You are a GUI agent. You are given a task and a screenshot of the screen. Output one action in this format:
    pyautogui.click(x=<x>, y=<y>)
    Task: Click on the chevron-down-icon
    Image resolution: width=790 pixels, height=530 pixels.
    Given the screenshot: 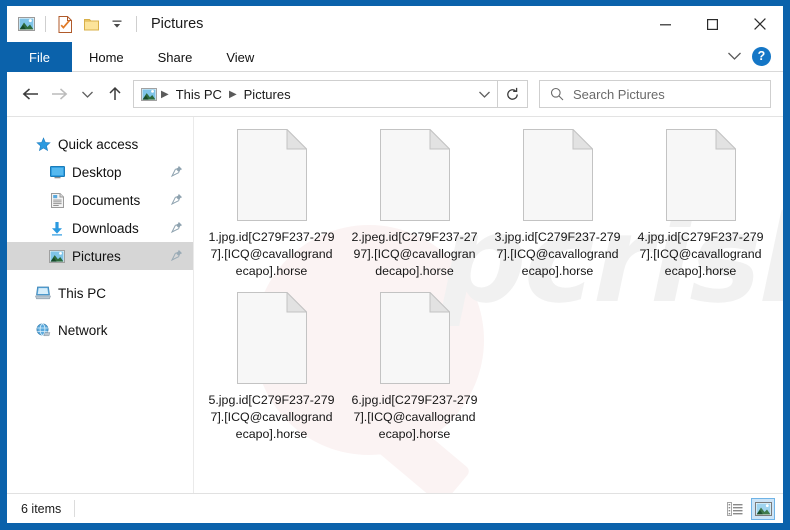 What is the action you would take?
    pyautogui.click(x=734, y=57)
    